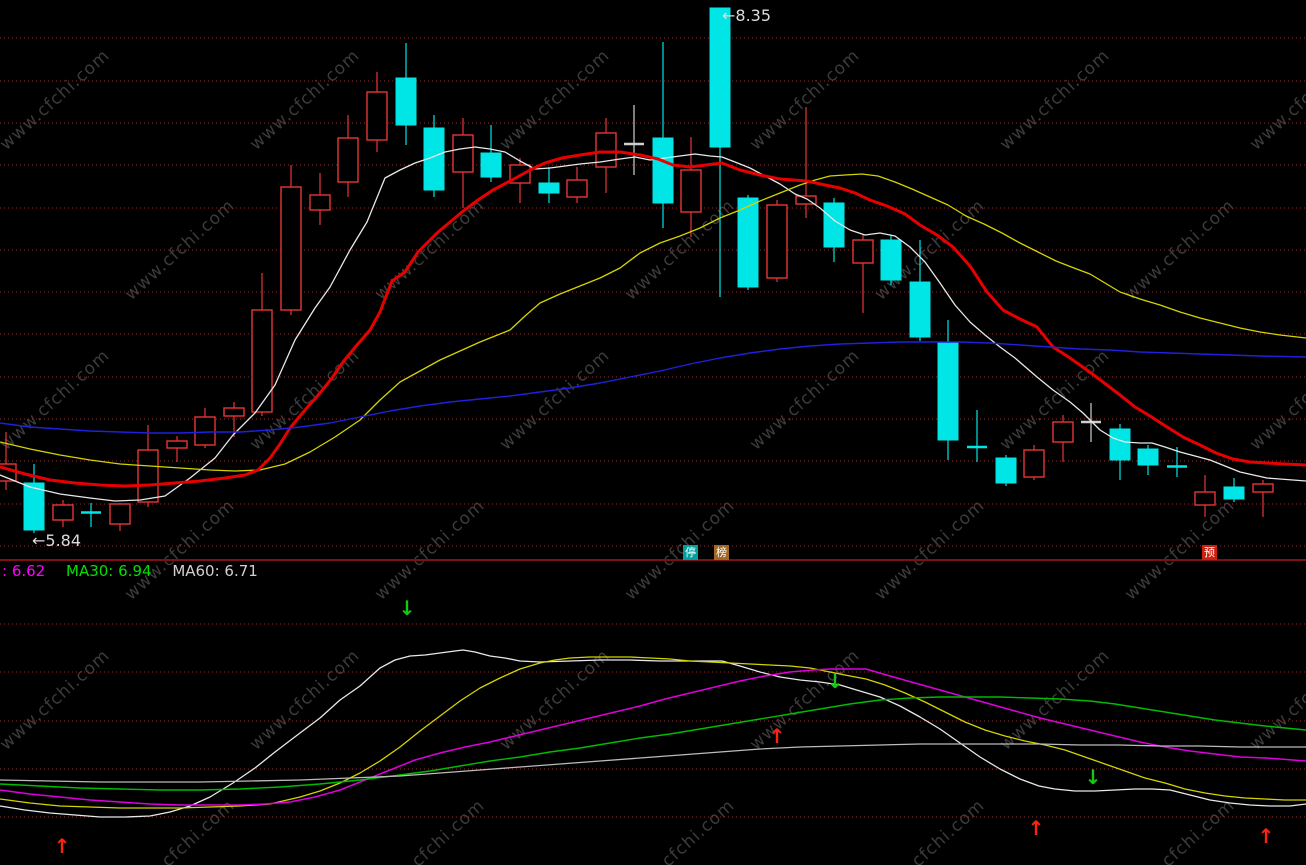  What do you see at coordinates (1209, 552) in the screenshot?
I see `event-badge: 预` at bounding box center [1209, 552].